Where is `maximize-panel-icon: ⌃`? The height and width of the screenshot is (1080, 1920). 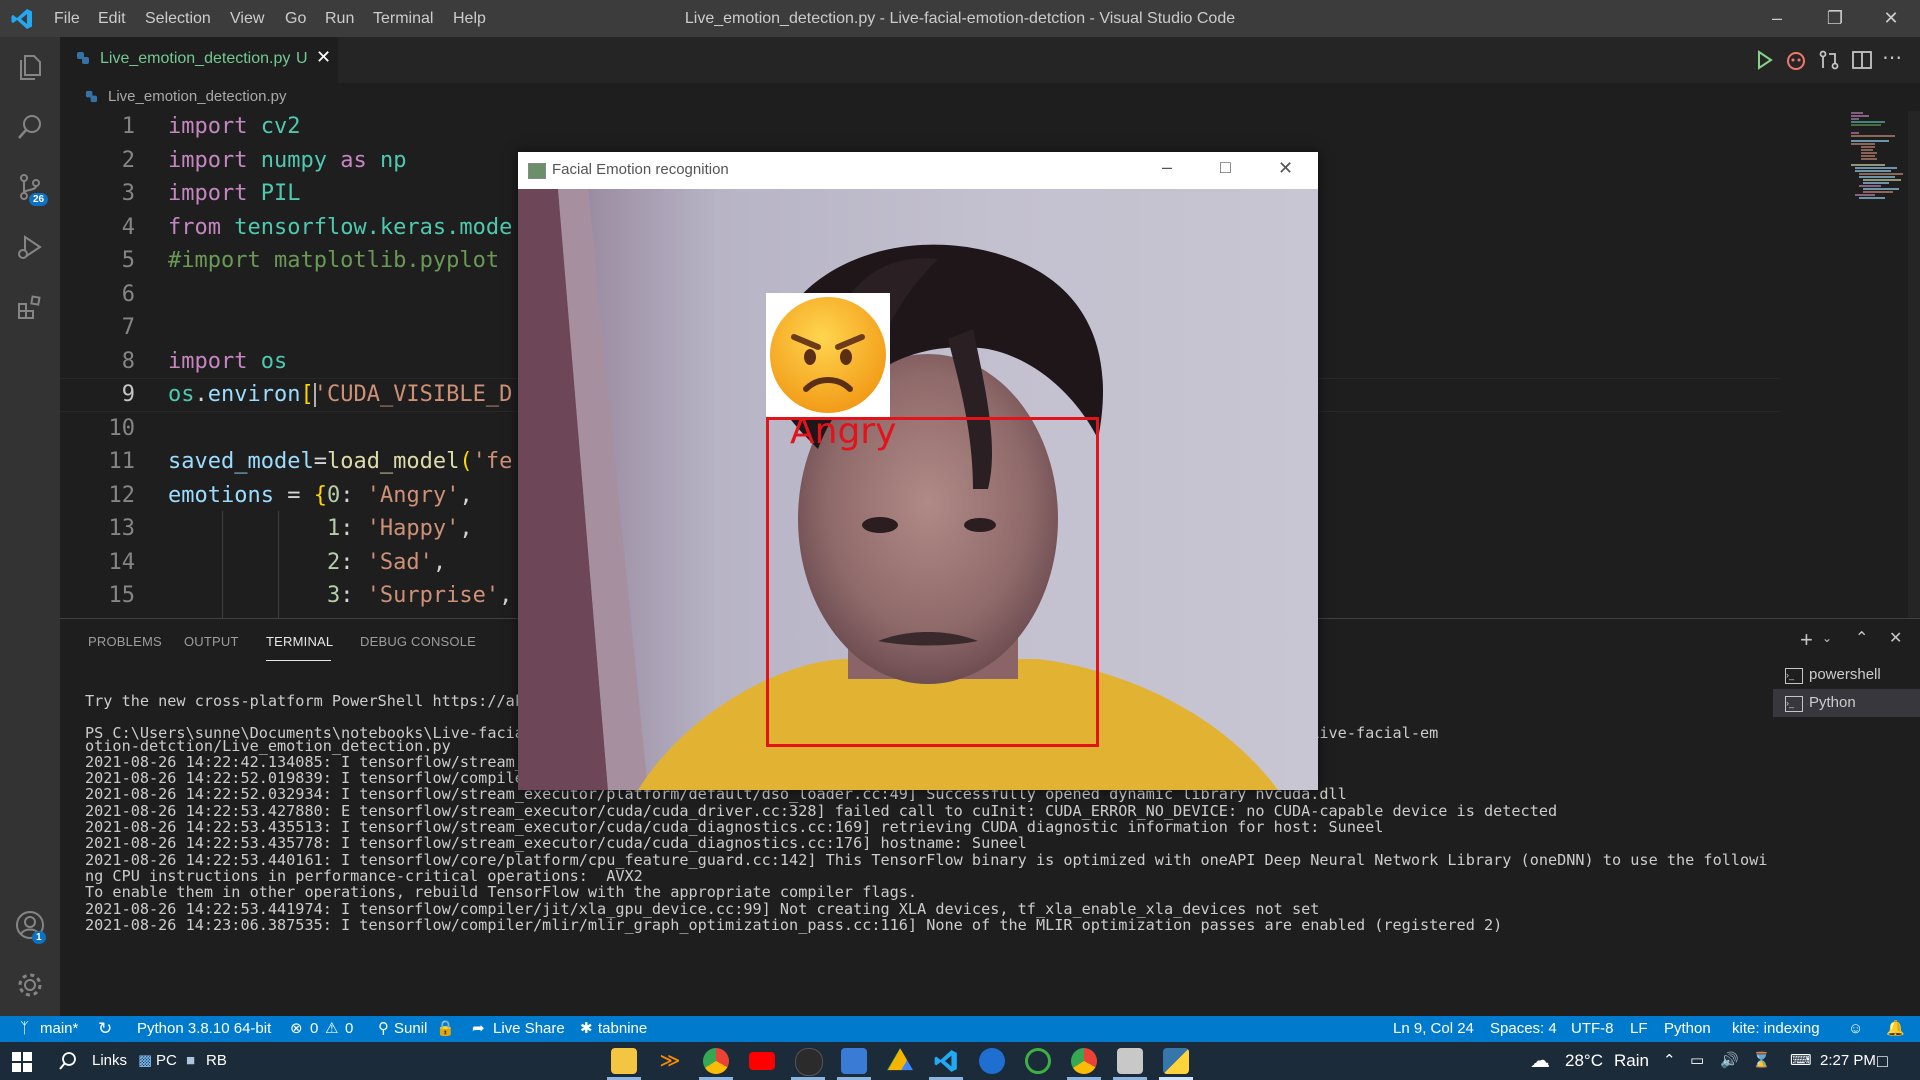 maximize-panel-icon: ⌃ is located at coordinates (1861, 638).